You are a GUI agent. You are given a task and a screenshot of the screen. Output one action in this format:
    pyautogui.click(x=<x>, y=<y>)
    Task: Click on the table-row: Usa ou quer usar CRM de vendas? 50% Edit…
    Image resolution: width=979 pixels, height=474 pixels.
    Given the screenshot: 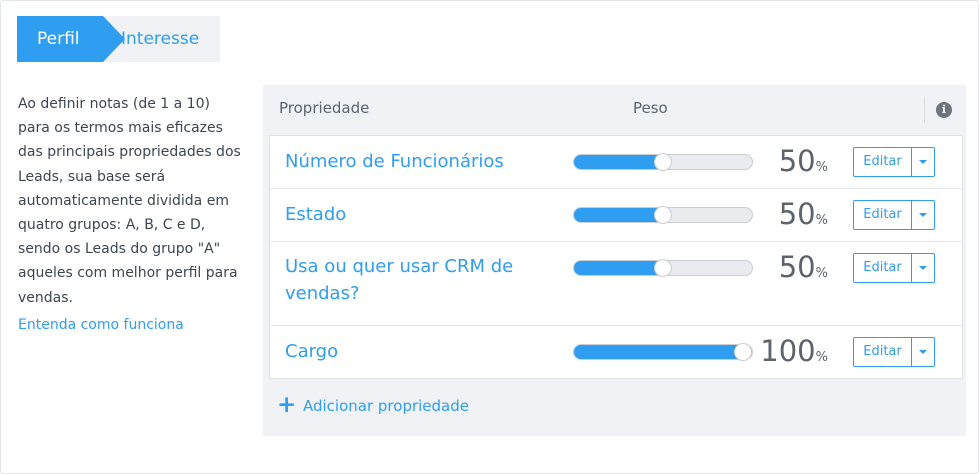 What is the action you would take?
    pyautogui.click(x=616, y=284)
    